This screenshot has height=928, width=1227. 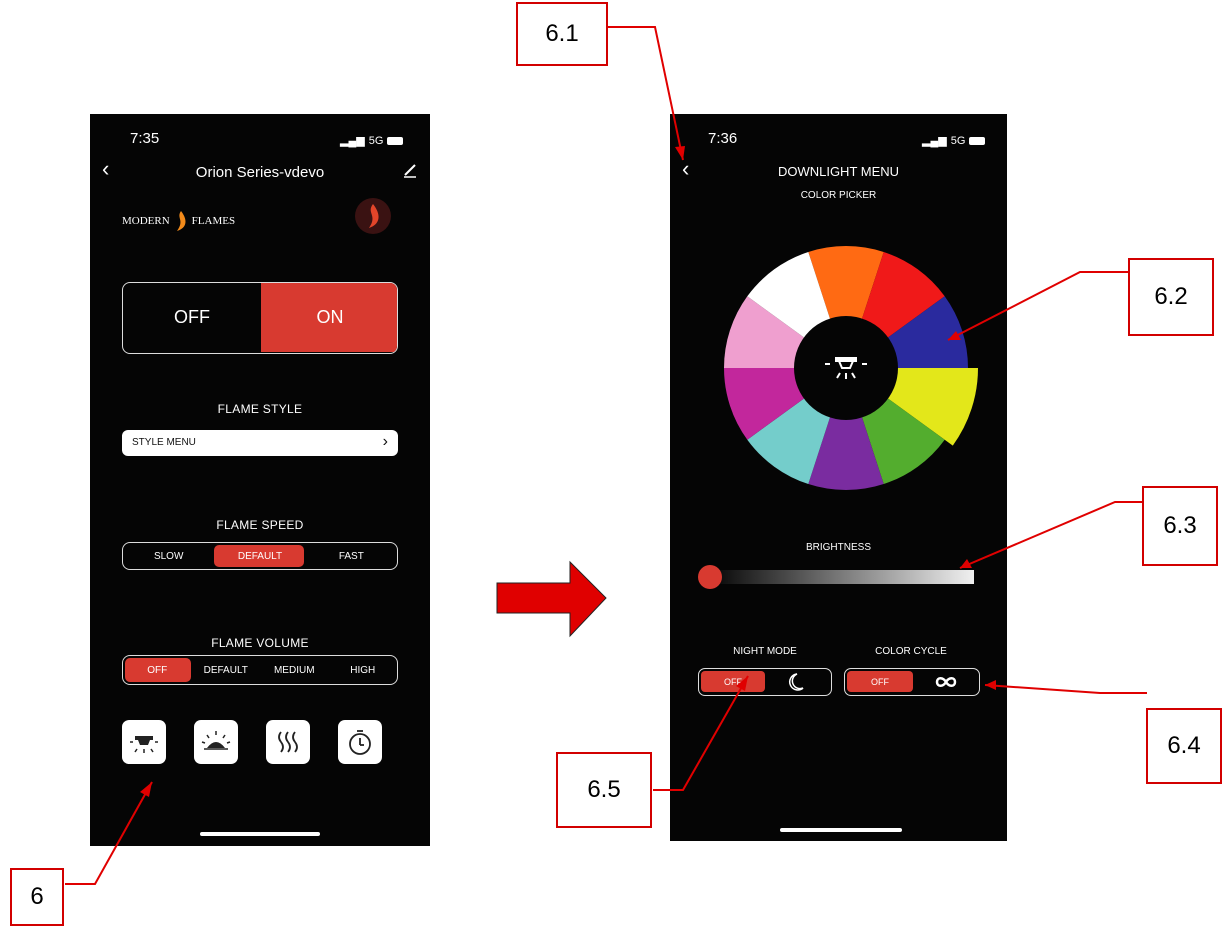 What do you see at coordinates (1171, 297) in the screenshot?
I see `callout-6-2: 6.2` at bounding box center [1171, 297].